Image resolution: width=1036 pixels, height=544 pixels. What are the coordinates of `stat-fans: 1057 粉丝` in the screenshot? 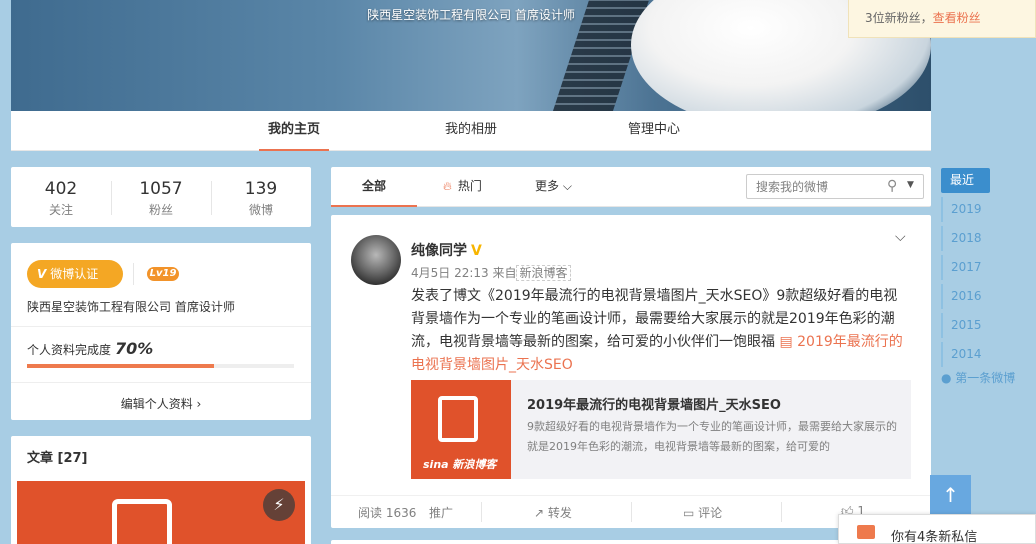 It's located at (161, 197).